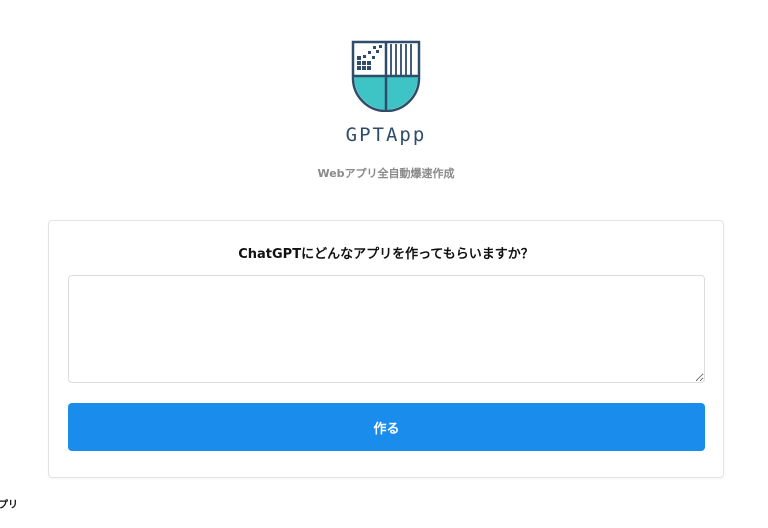 The width and height of the screenshot is (768, 528). I want to click on shield-logo-icon, so click(386, 76).